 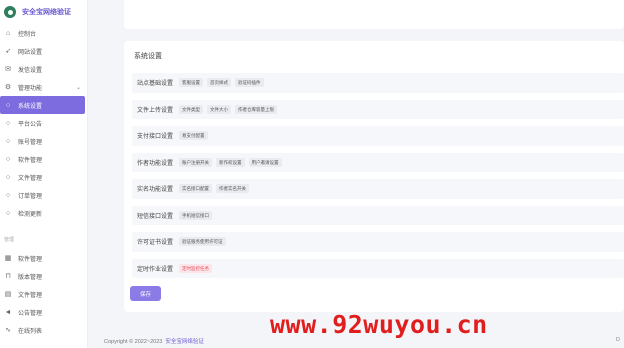 What do you see at coordinates (378, 242) in the screenshot?
I see `settings-row-license: 许可证书设置 验证服务使用许可证` at bounding box center [378, 242].